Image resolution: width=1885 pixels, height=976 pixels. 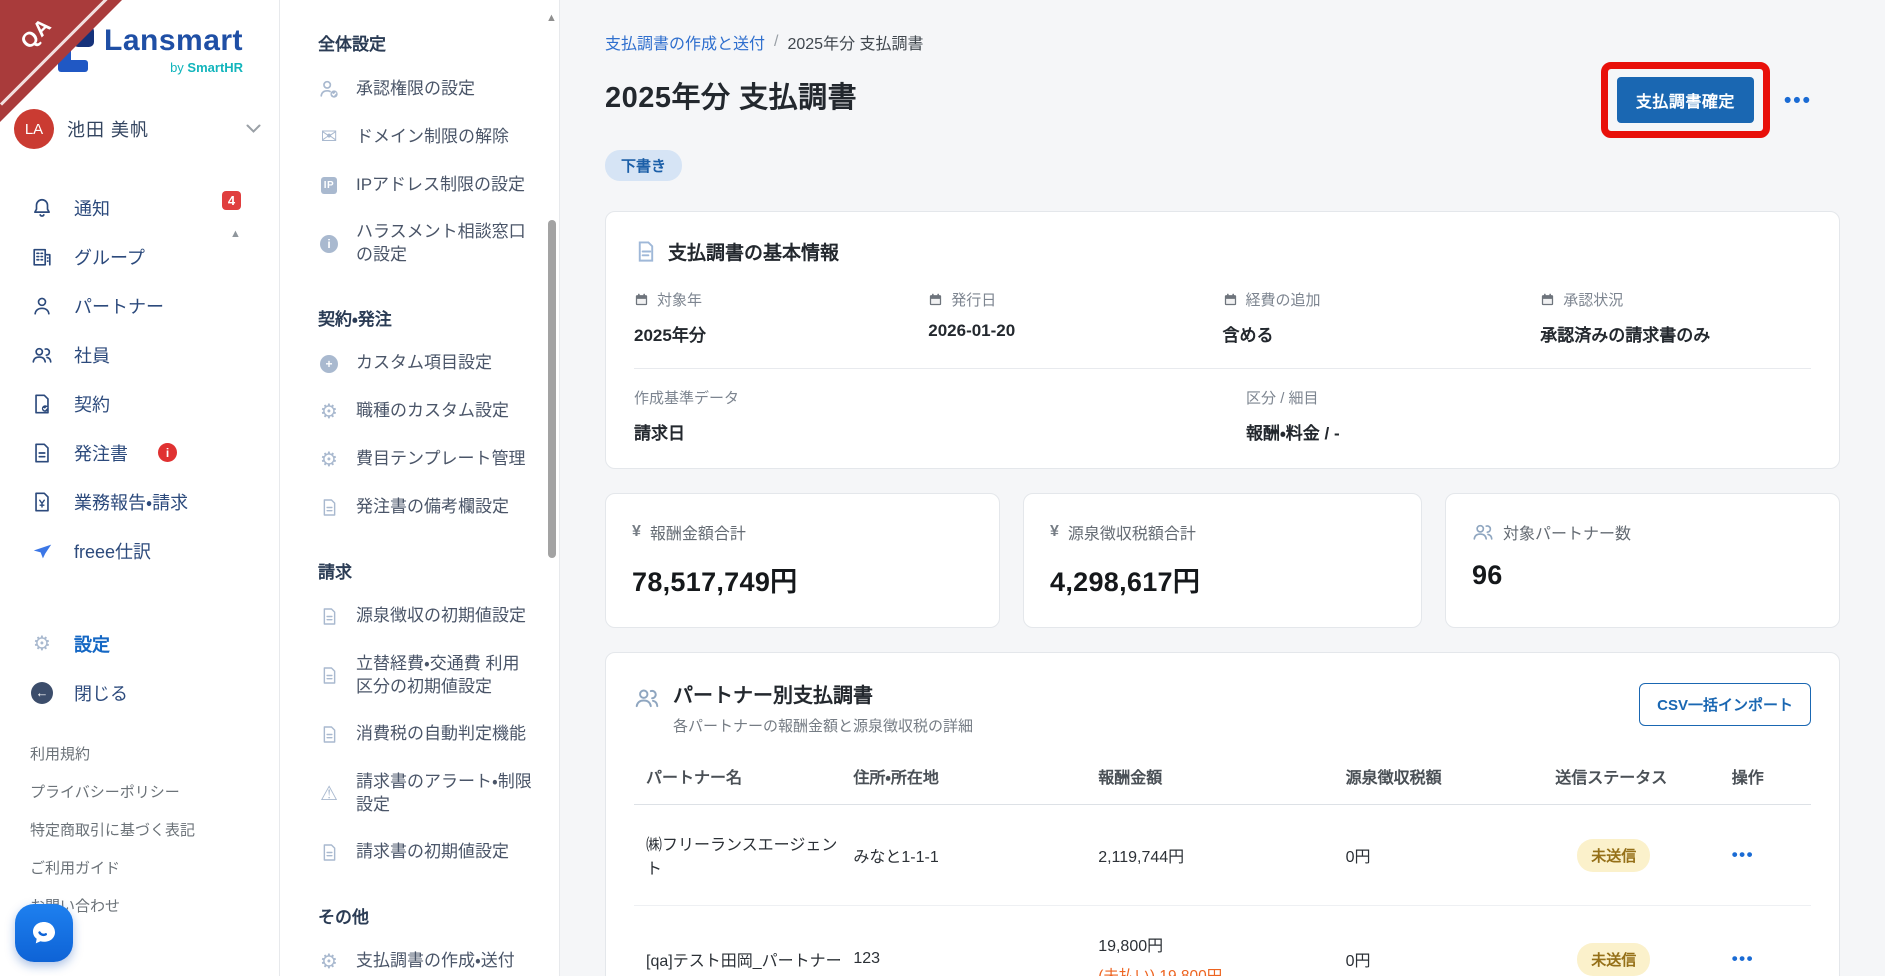 I want to click on settings-item: 請求書の初期値設定, so click(x=425, y=853).